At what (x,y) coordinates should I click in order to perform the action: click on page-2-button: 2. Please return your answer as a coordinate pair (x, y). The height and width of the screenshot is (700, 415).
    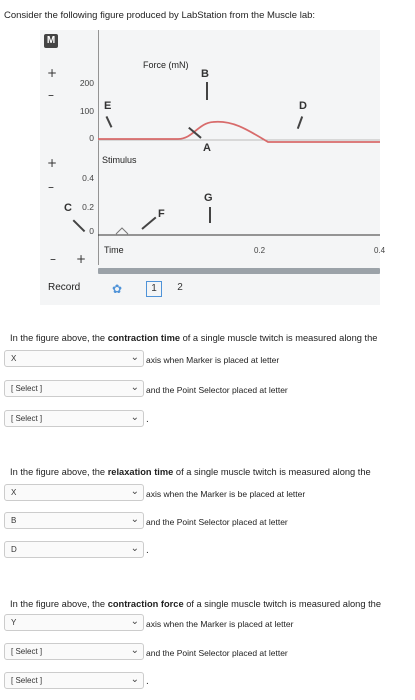
    Looking at the image, I should click on (180, 289).